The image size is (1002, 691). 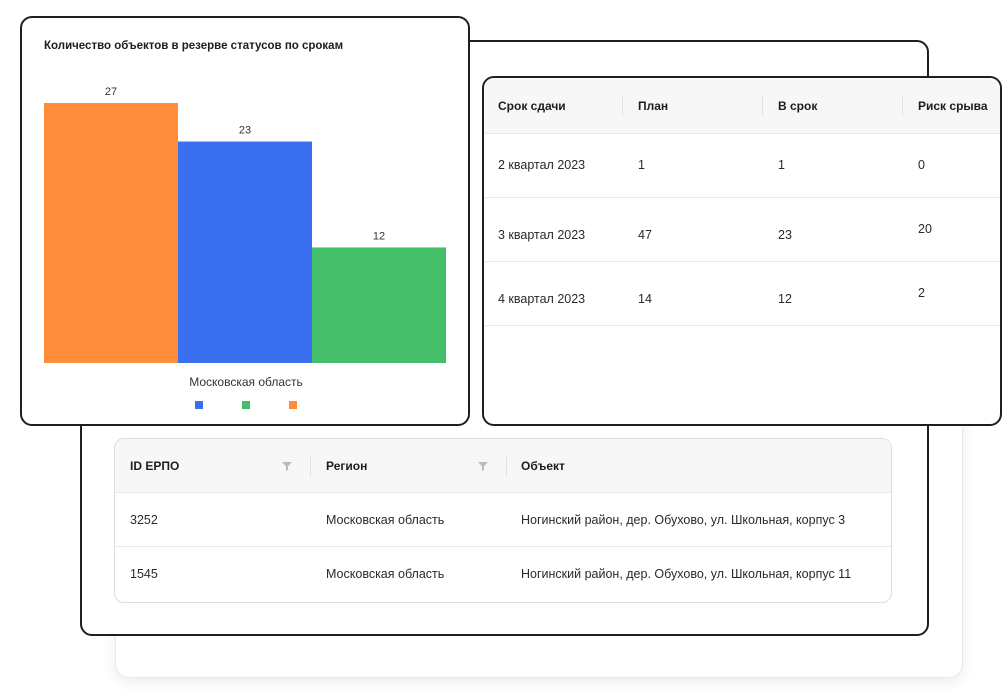 What do you see at coordinates (953, 106) in the screenshot?
I see `header-risk-sryva: Риск срыва` at bounding box center [953, 106].